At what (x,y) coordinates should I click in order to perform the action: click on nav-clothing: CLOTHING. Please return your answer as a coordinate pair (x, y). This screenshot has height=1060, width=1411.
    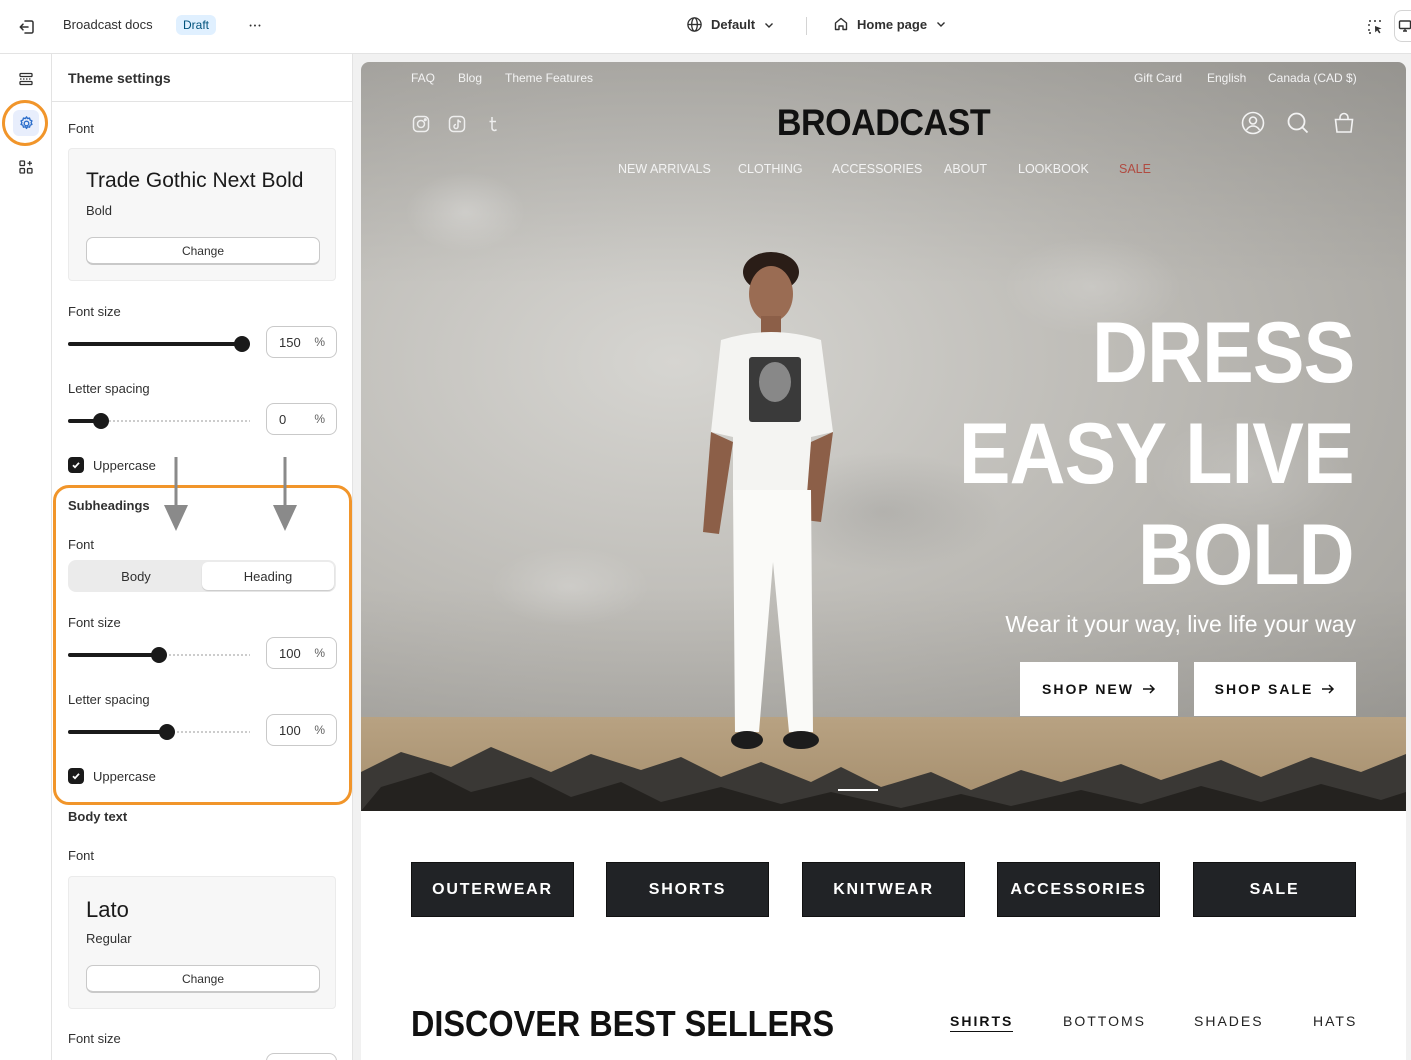
    Looking at the image, I should click on (770, 169).